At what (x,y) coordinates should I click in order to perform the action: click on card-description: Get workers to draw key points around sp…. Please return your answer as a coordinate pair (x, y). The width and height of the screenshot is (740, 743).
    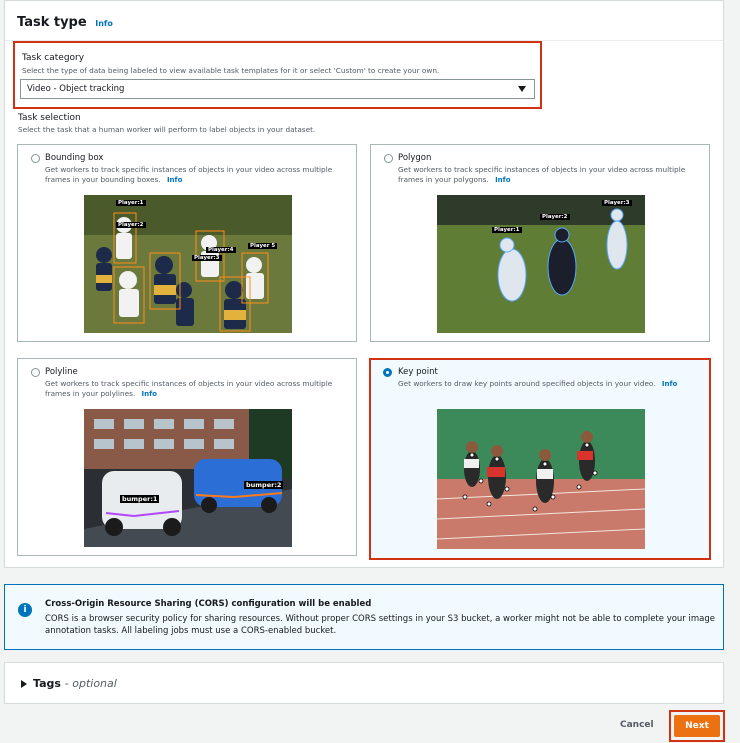
    Looking at the image, I should click on (538, 383).